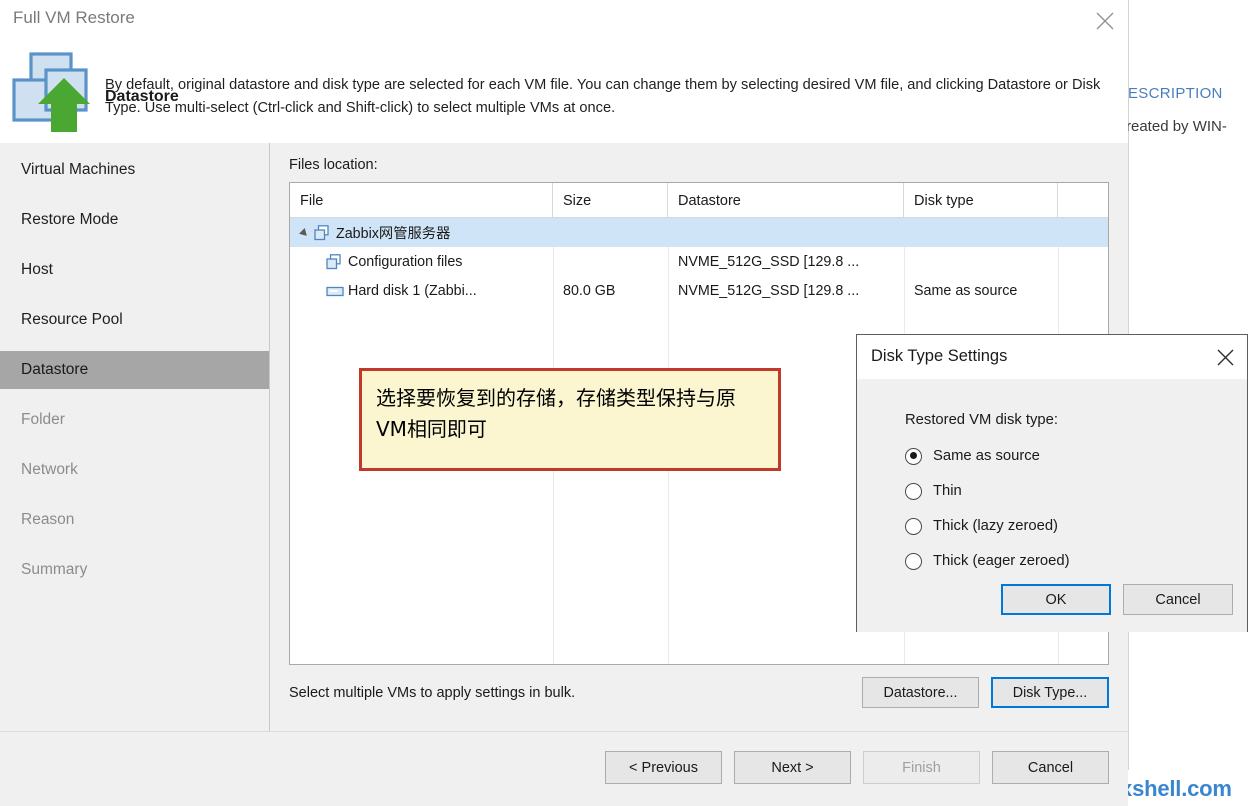  I want to click on file-name: Zabbix网管服务器, so click(393, 234).